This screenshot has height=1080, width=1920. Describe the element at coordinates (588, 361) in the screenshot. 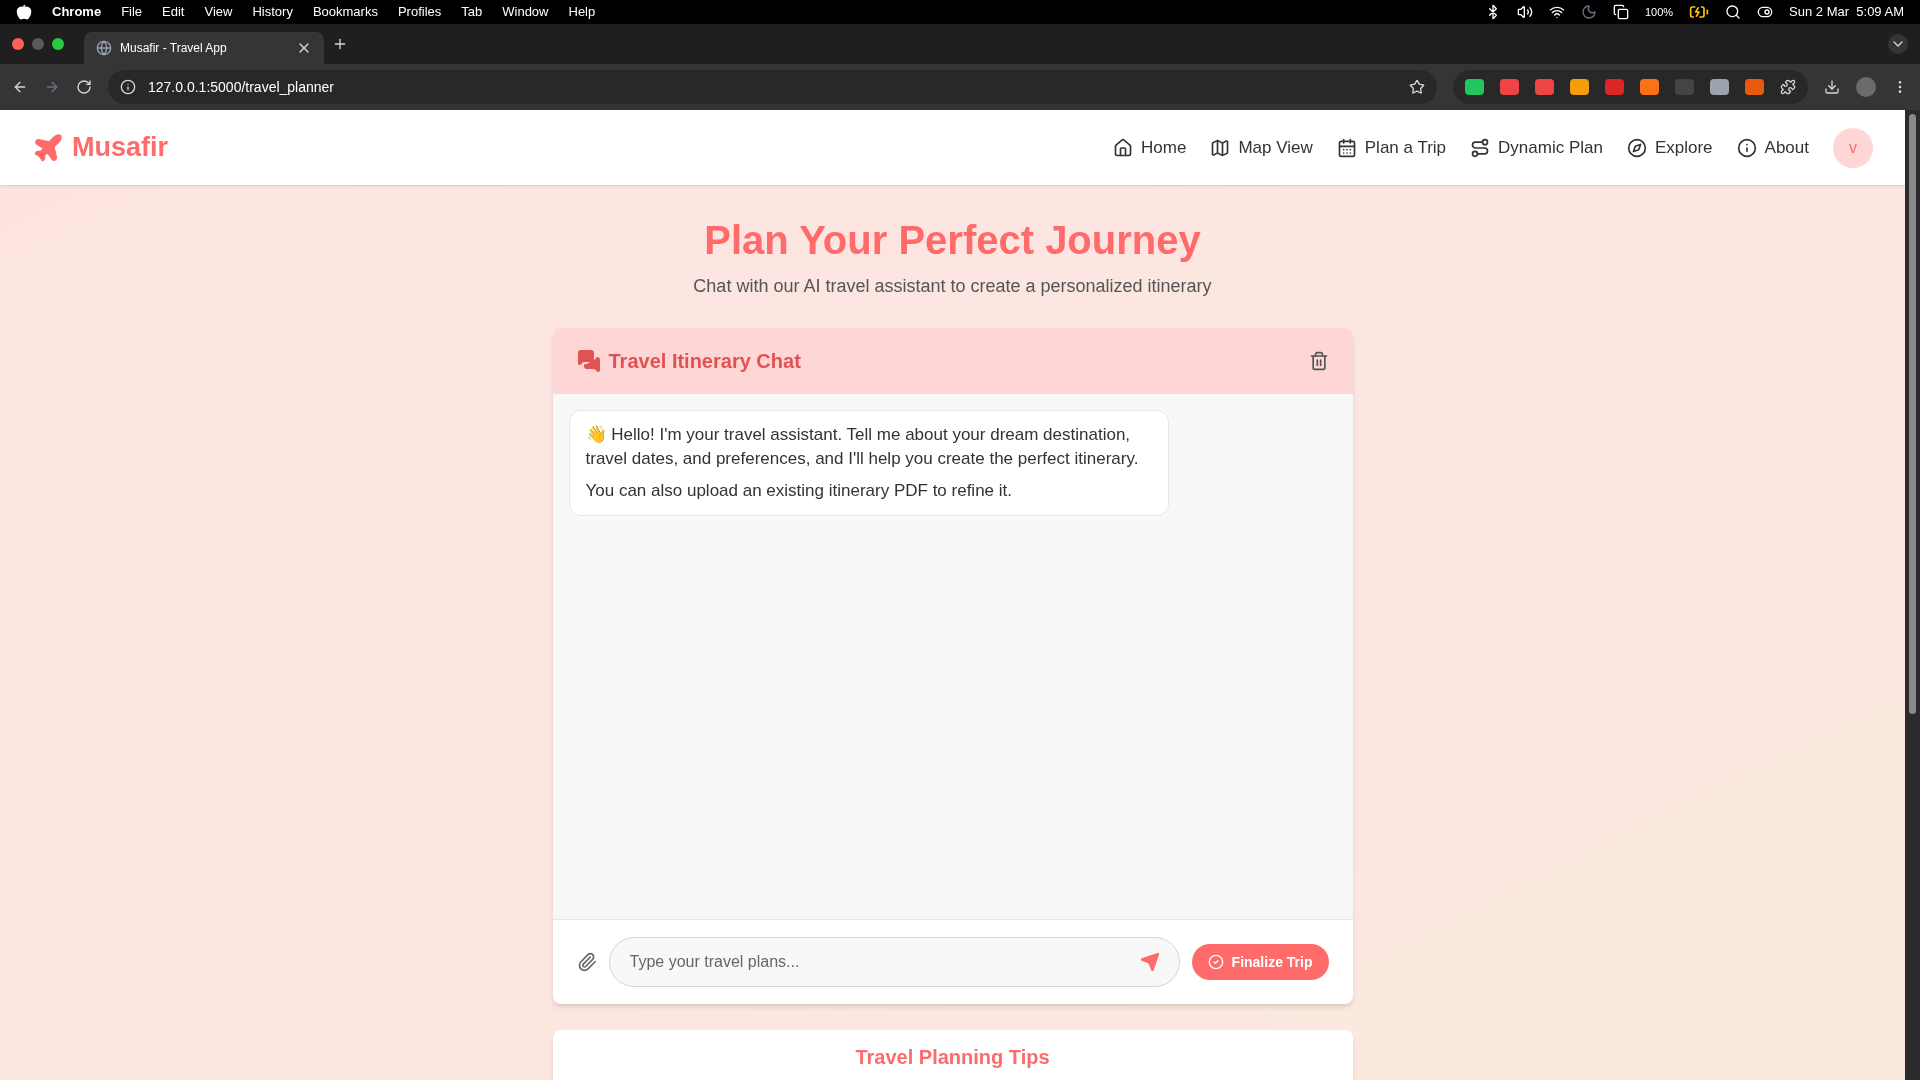

I see `chat-bubbles-icon` at that location.